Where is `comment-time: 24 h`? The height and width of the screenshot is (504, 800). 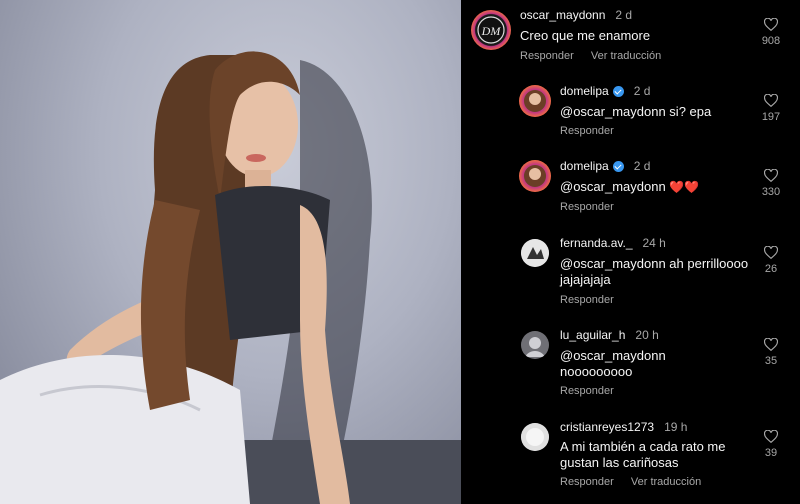 comment-time: 24 h is located at coordinates (654, 243).